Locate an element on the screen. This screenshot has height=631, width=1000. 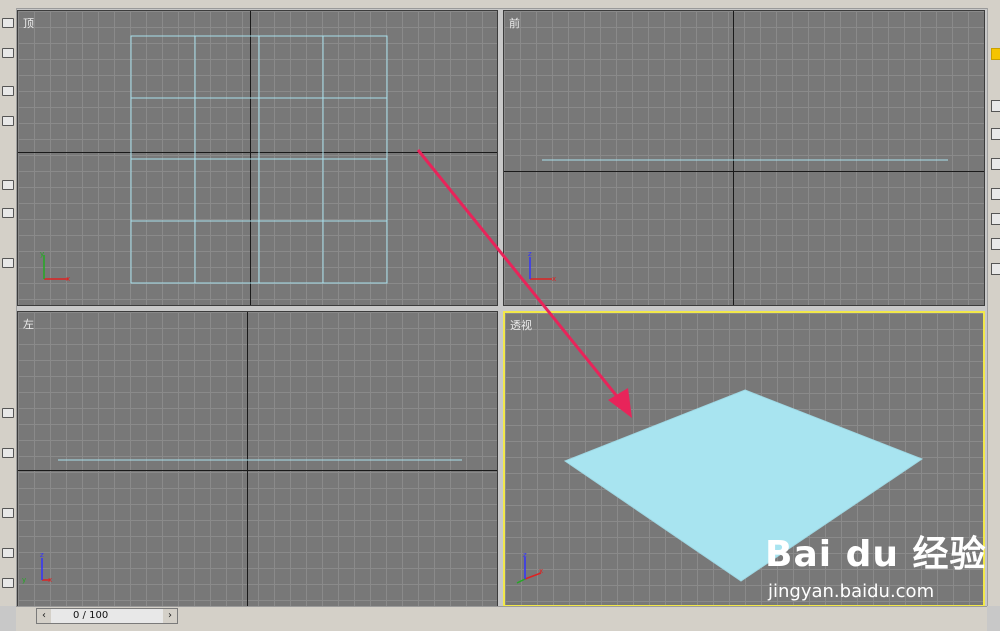
baidu-jingyan-watermark: Bai du 经验 jingyan.baidu.com is located at coordinates (877, 565).